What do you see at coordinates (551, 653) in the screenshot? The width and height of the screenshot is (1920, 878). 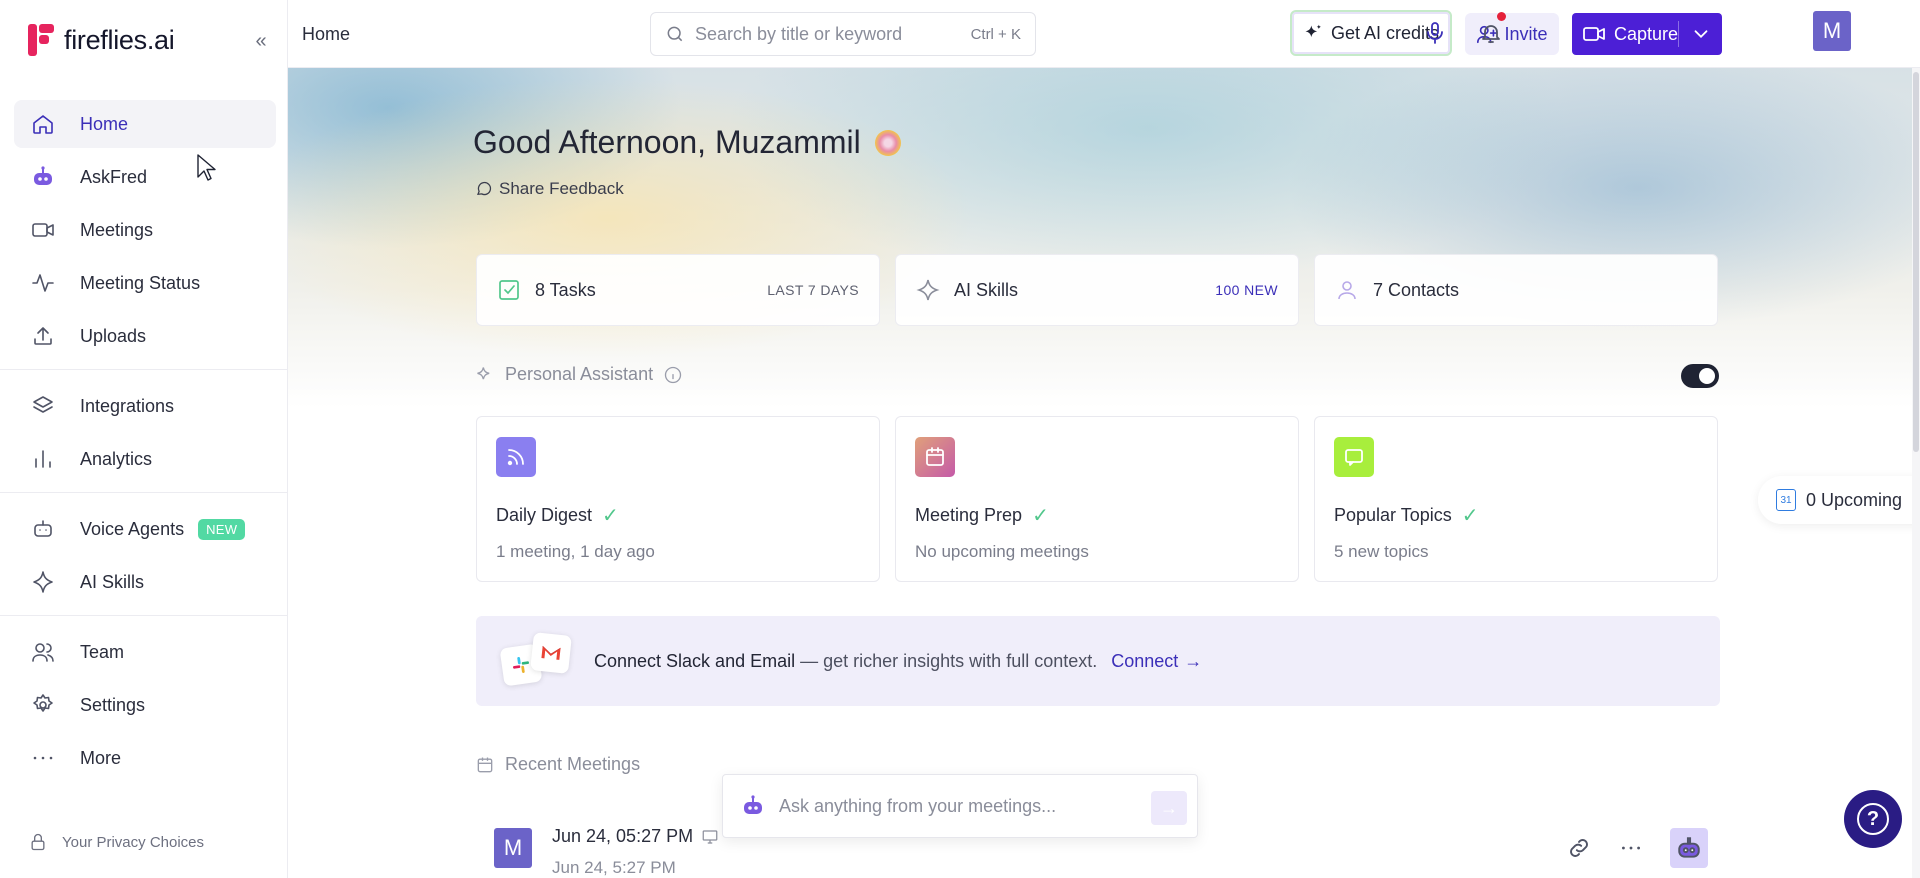 I see `gmail-icon` at bounding box center [551, 653].